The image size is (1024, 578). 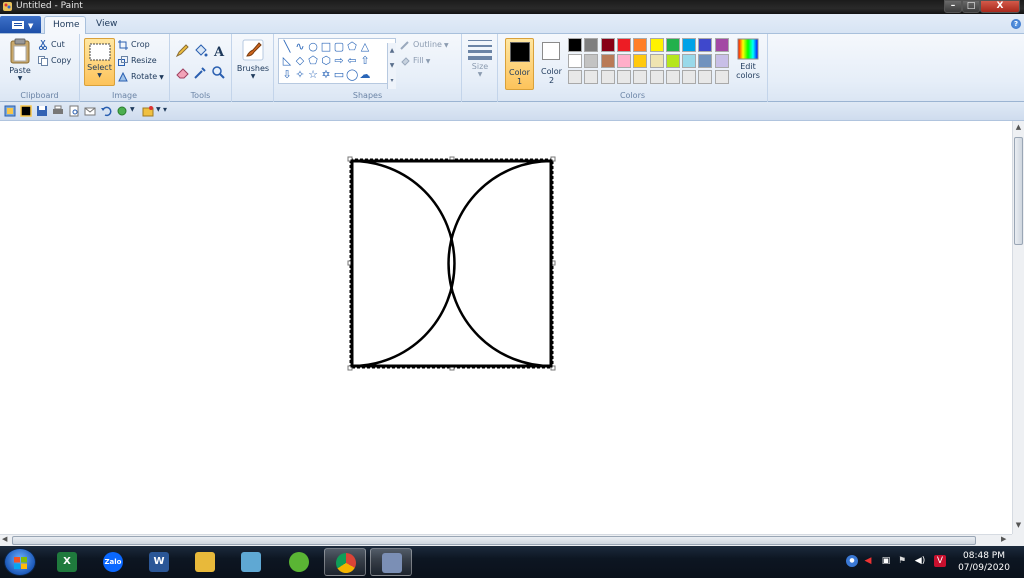 I want to click on start-button, so click(x=20, y=562).